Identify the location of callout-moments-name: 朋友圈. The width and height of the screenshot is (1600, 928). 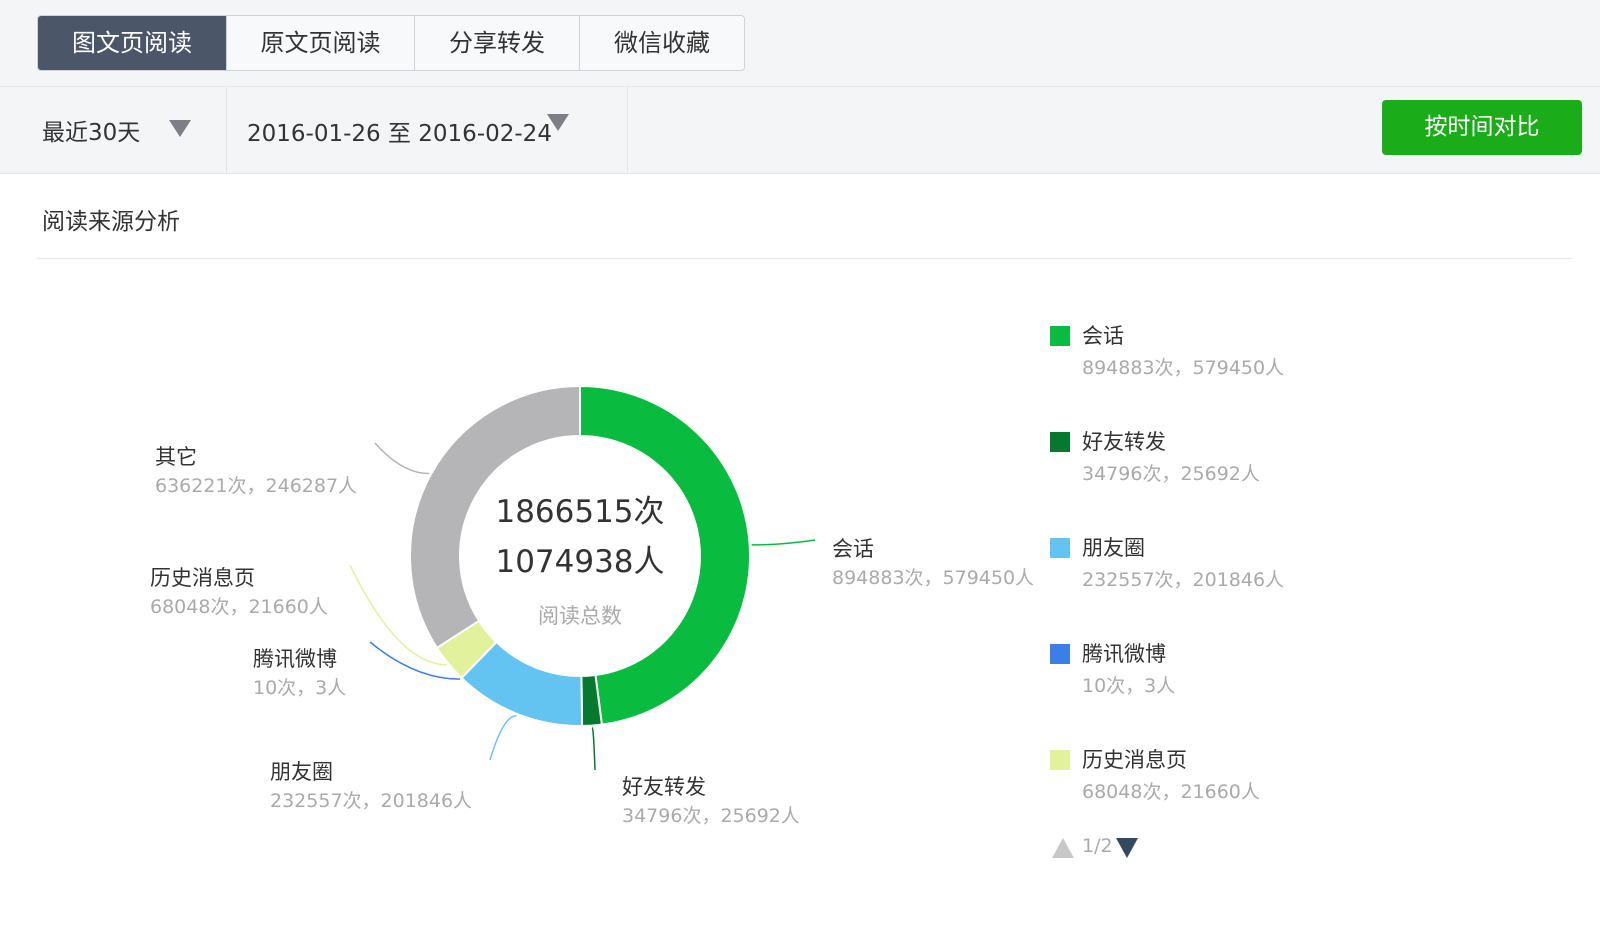
(301, 772).